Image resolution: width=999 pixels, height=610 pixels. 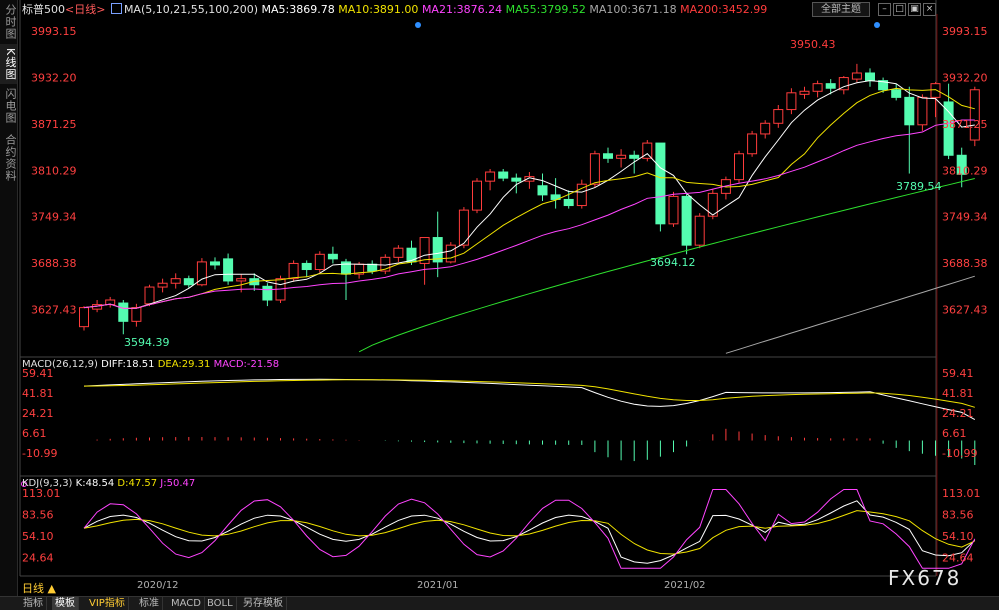 I want to click on date-axis-label: 2021/02, so click(x=685, y=585).